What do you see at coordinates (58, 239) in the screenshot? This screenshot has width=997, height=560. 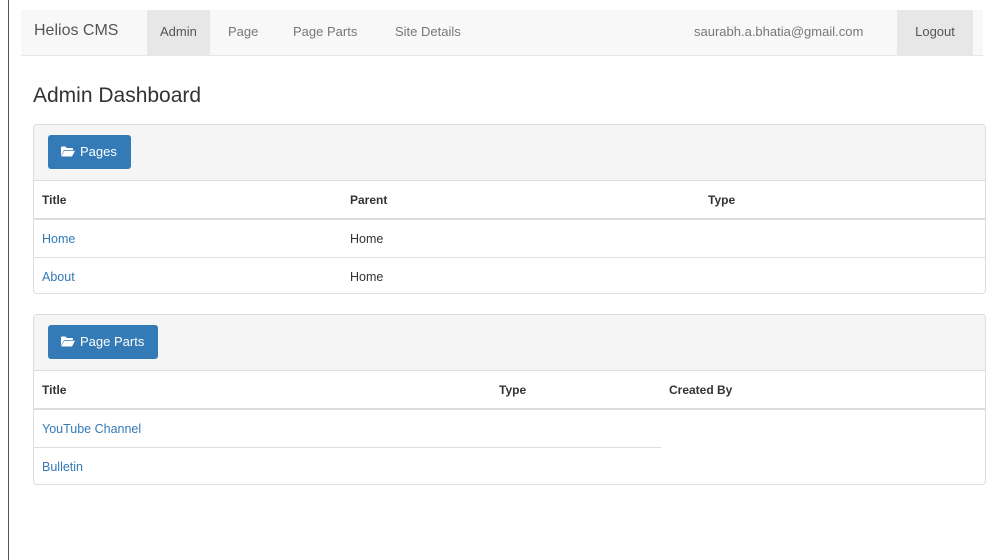 I see `page-link: Home` at bounding box center [58, 239].